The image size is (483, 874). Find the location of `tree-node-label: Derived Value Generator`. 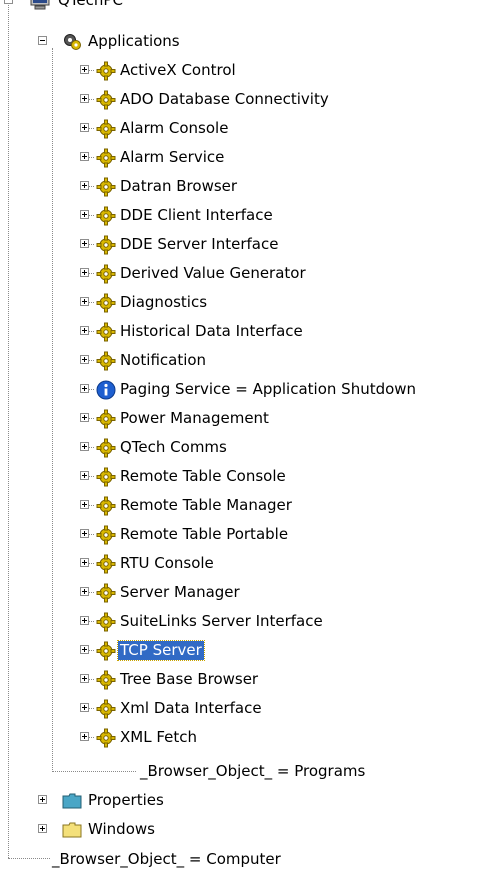

tree-node-label: Derived Value Generator is located at coordinates (213, 273).